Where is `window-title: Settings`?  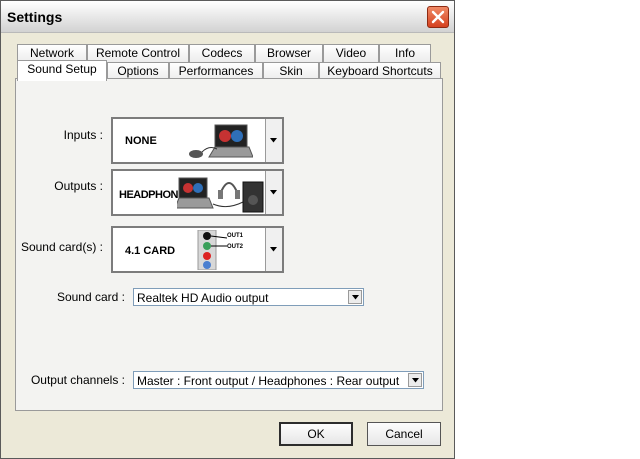
window-title: Settings is located at coordinates (35, 17).